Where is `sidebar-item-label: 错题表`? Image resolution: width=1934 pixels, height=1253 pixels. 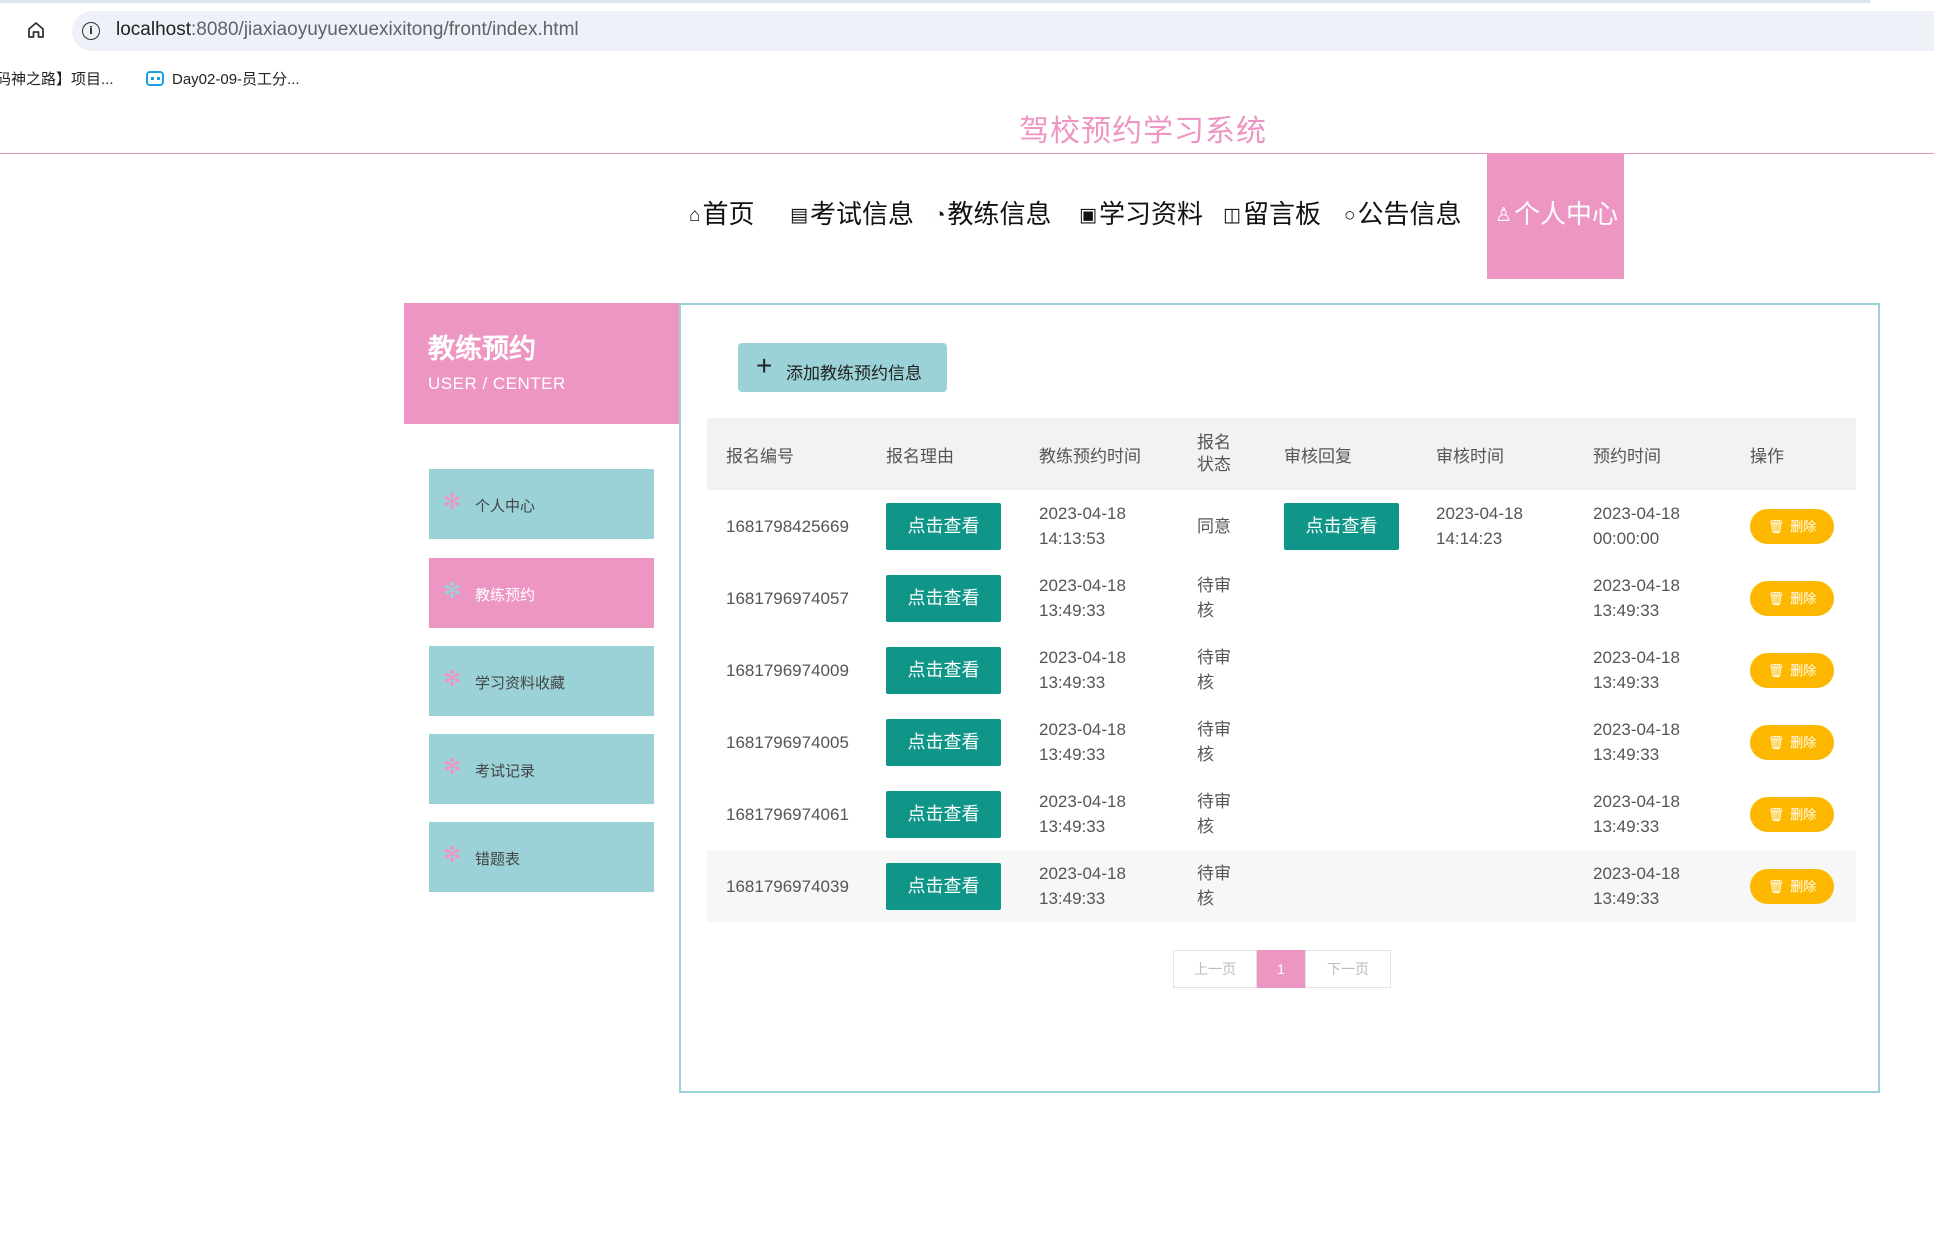
sidebar-item-label: 错题表 is located at coordinates (498, 859).